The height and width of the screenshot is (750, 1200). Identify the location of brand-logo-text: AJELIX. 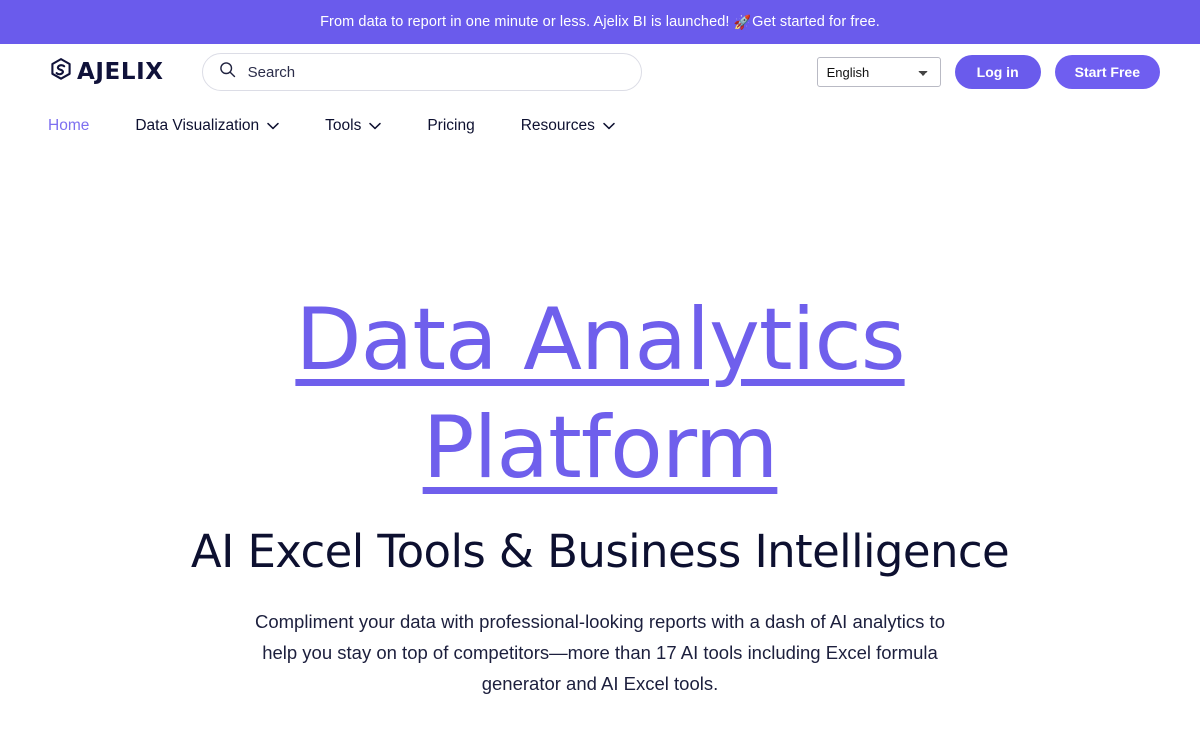
(120, 71).